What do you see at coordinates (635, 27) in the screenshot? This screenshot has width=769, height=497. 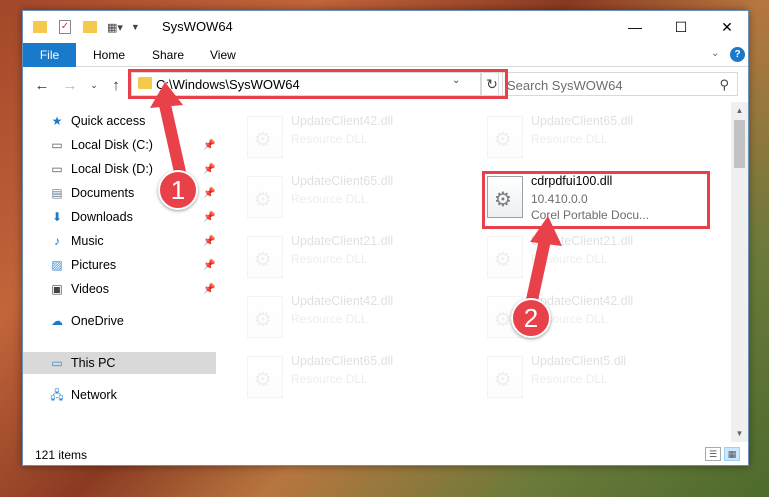 I see `minimize-button: —` at bounding box center [635, 27].